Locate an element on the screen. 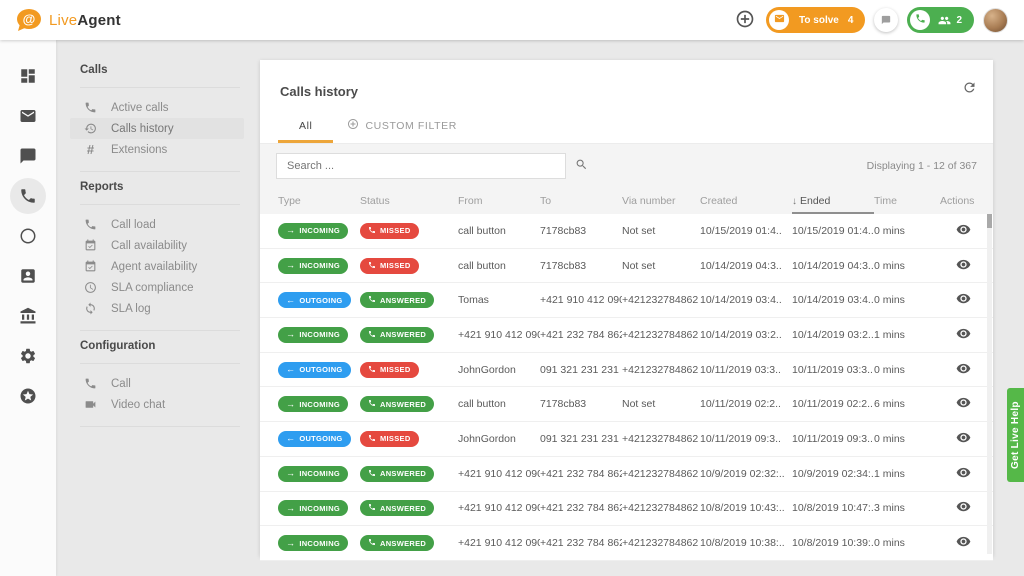 The width and height of the screenshot is (1024, 576). search-input is located at coordinates (421, 166).